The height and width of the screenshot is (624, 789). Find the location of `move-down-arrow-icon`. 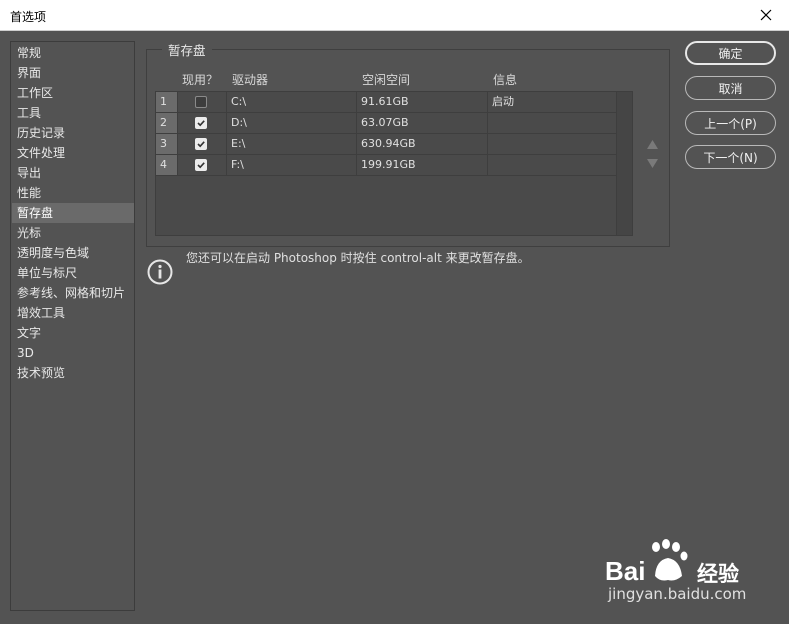

move-down-arrow-icon is located at coordinates (652, 163).